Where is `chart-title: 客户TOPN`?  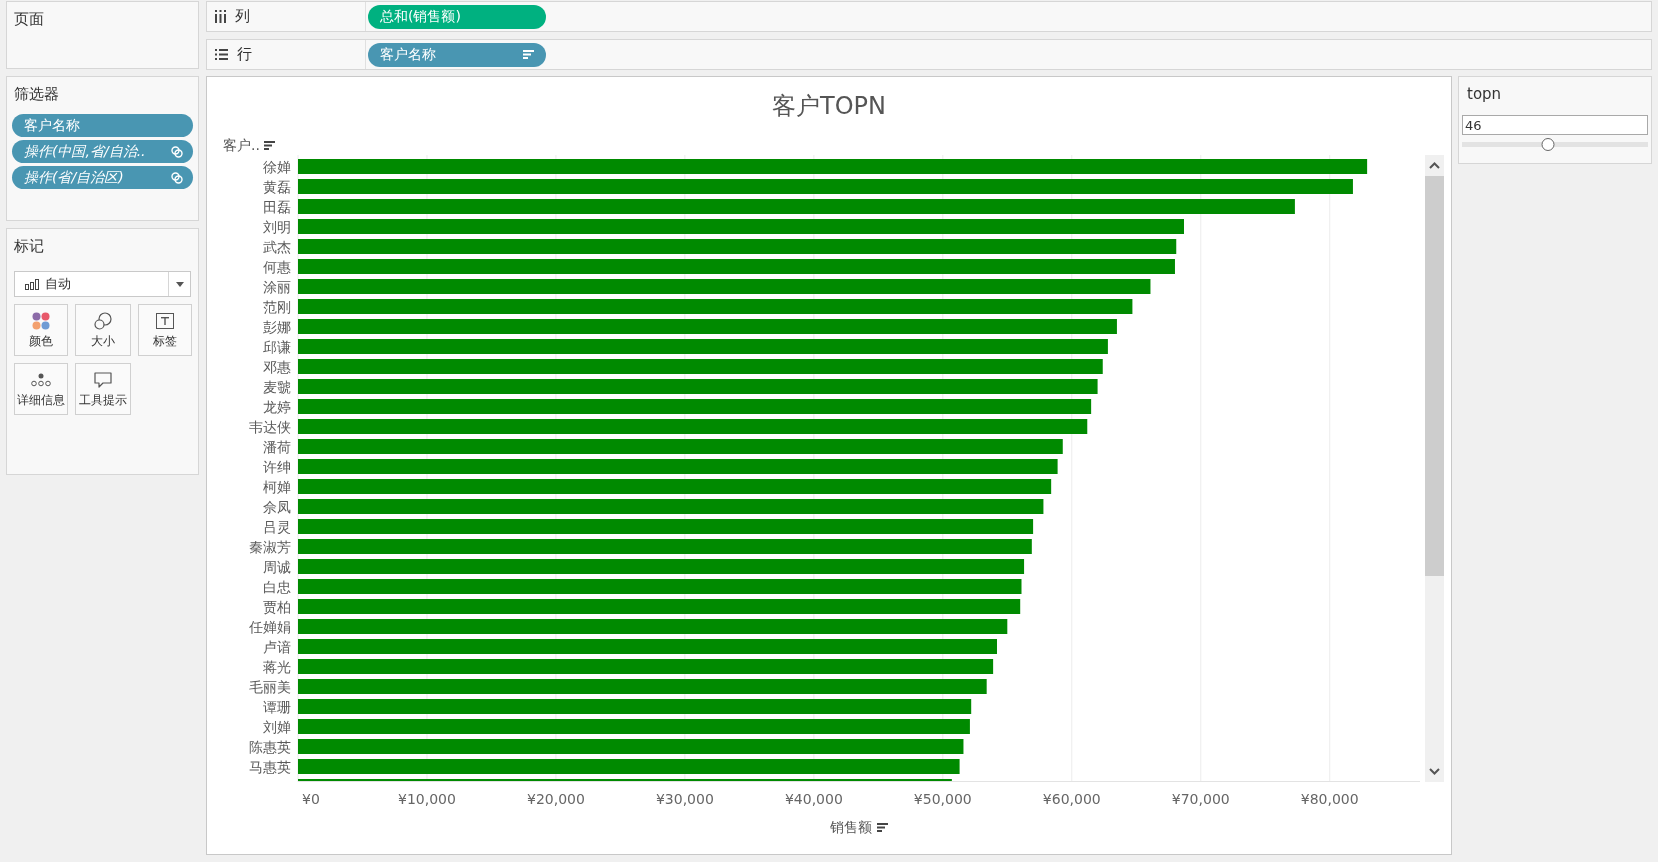
chart-title: 客户TOPN is located at coordinates (829, 106).